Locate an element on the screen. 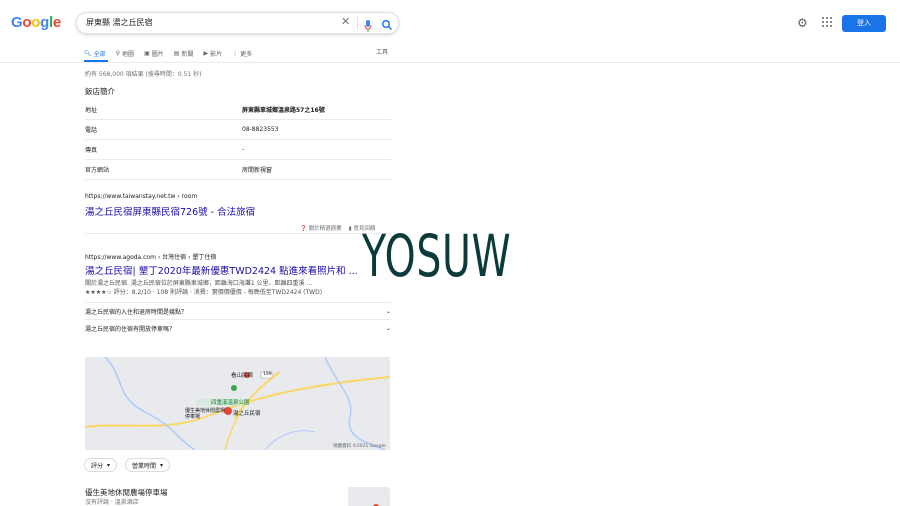  local-result-thumbnail is located at coordinates (369, 496).